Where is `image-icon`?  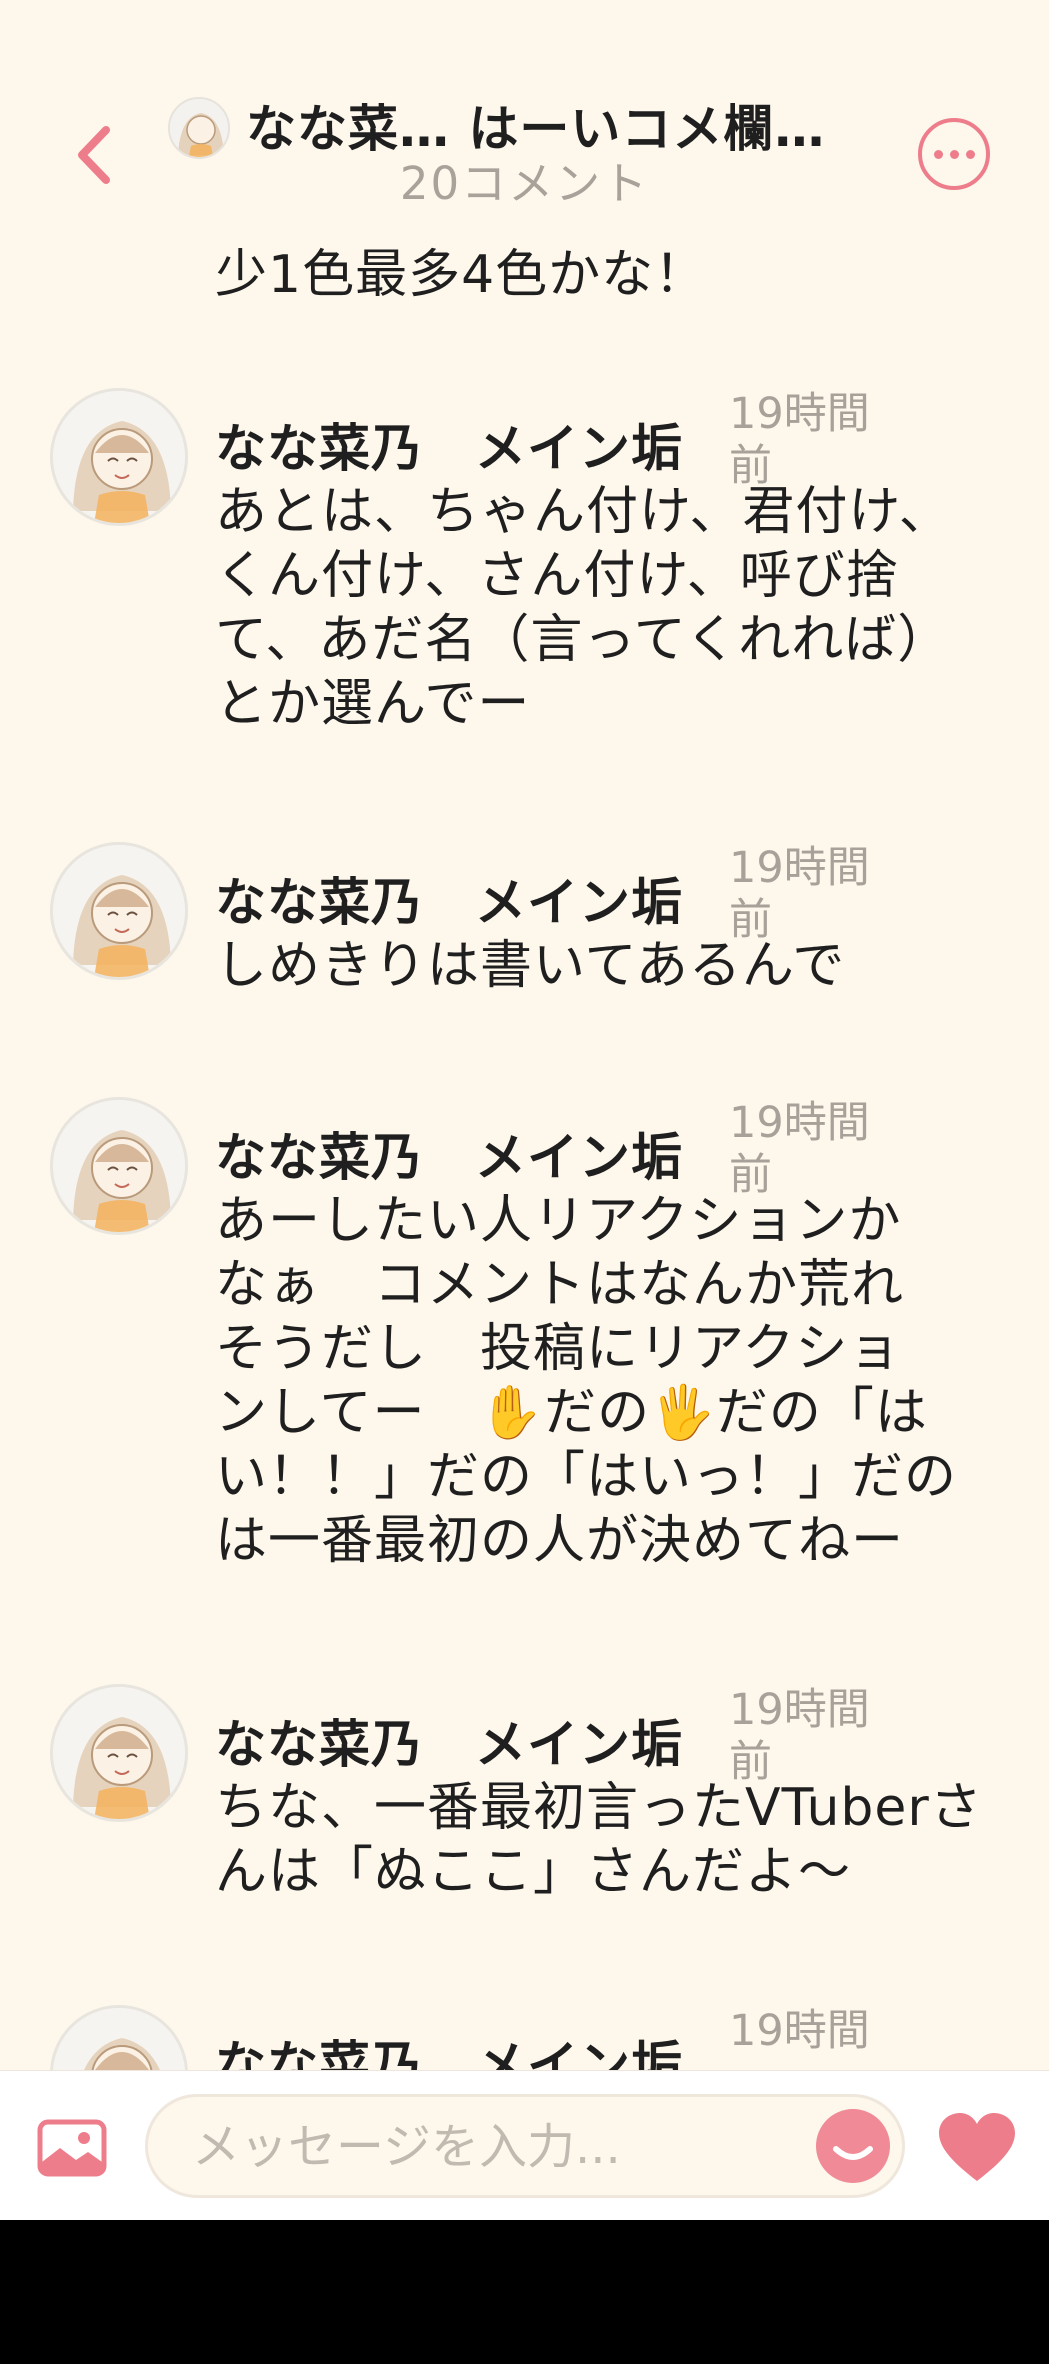
image-icon is located at coordinates (72, 2148).